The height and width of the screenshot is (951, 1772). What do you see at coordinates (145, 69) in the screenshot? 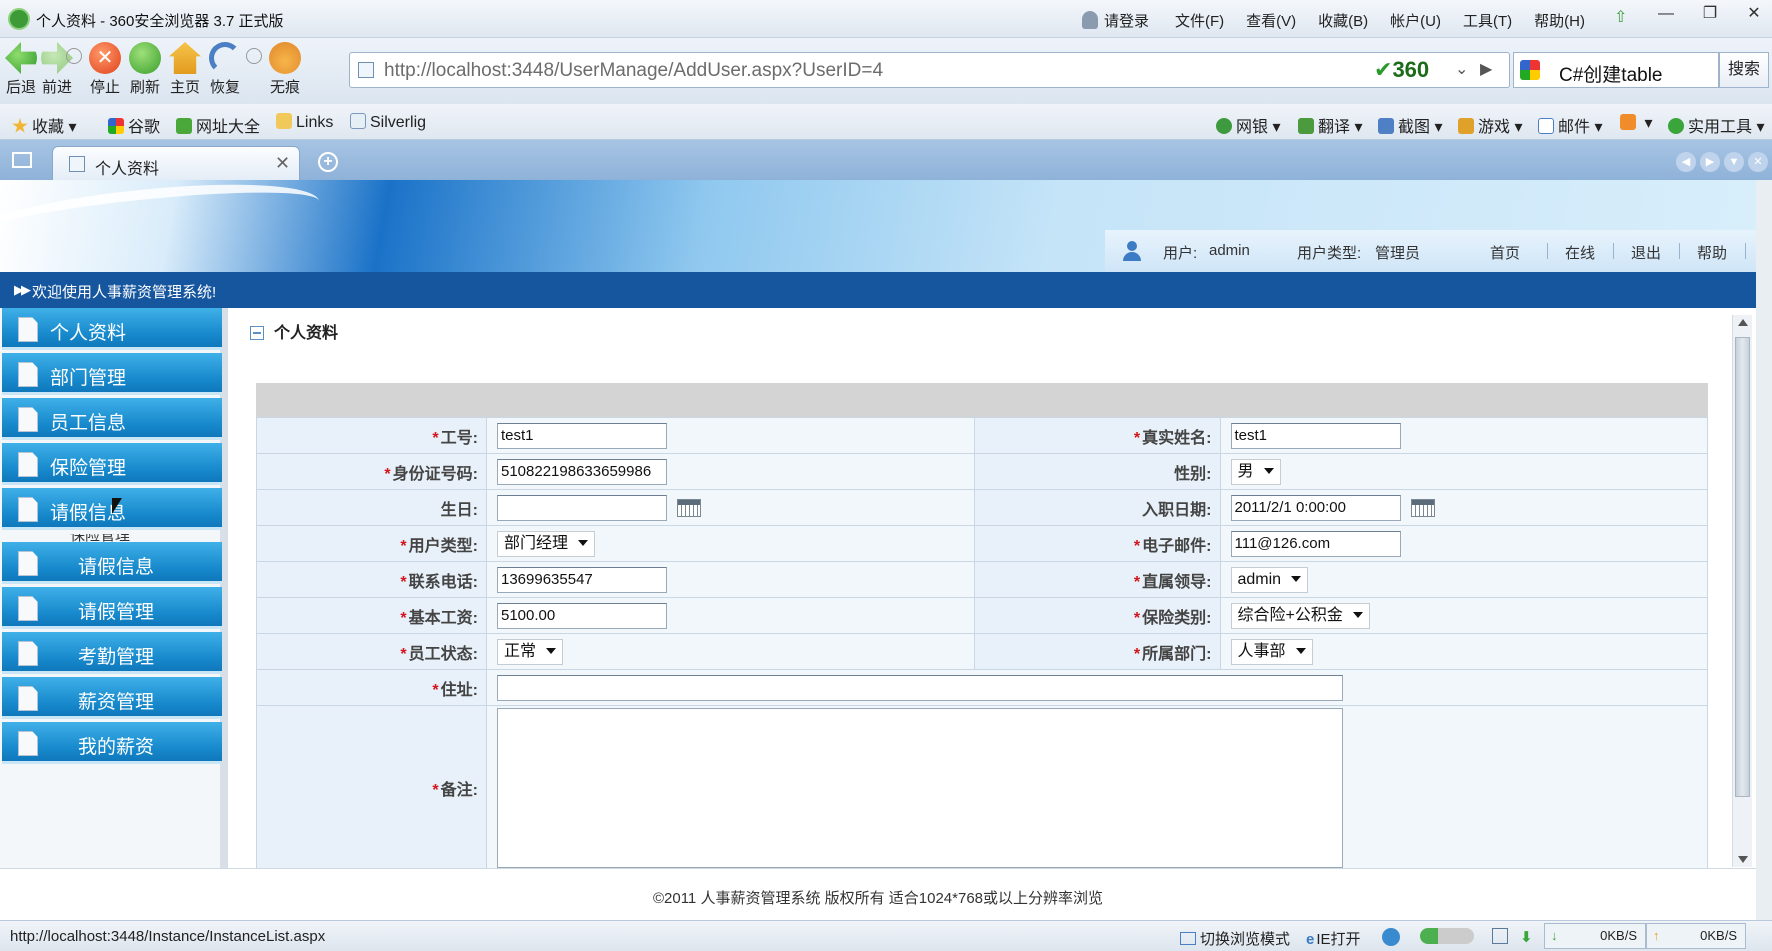
I see `refresh-button: 刷新` at bounding box center [145, 69].